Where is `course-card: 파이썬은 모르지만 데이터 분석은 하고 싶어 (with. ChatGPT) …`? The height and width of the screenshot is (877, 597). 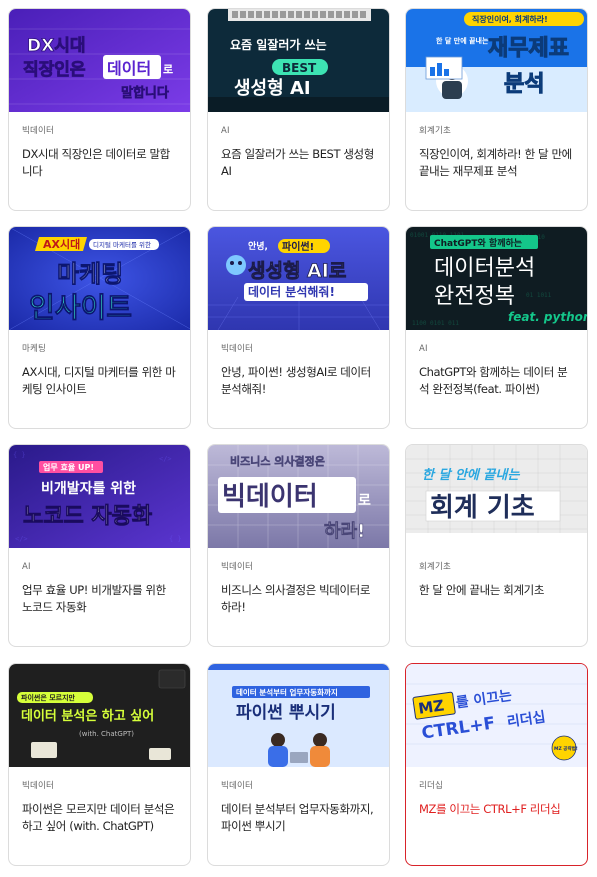 course-card: 파이썬은 모르지만 데이터 분석은 하고 싶어 (with. ChatGPT) … is located at coordinates (99, 764).